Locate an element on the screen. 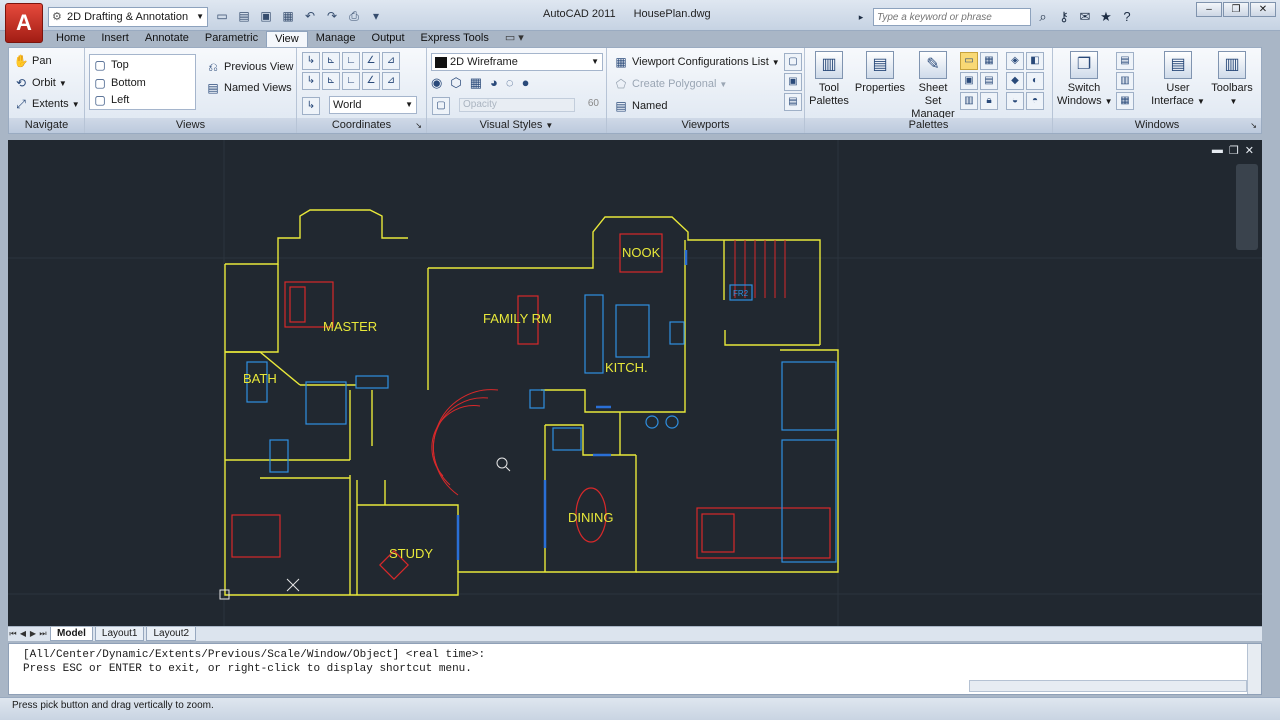 The width and height of the screenshot is (1280, 720). binoculars-icon: ⌕ is located at coordinates (1043, 17).